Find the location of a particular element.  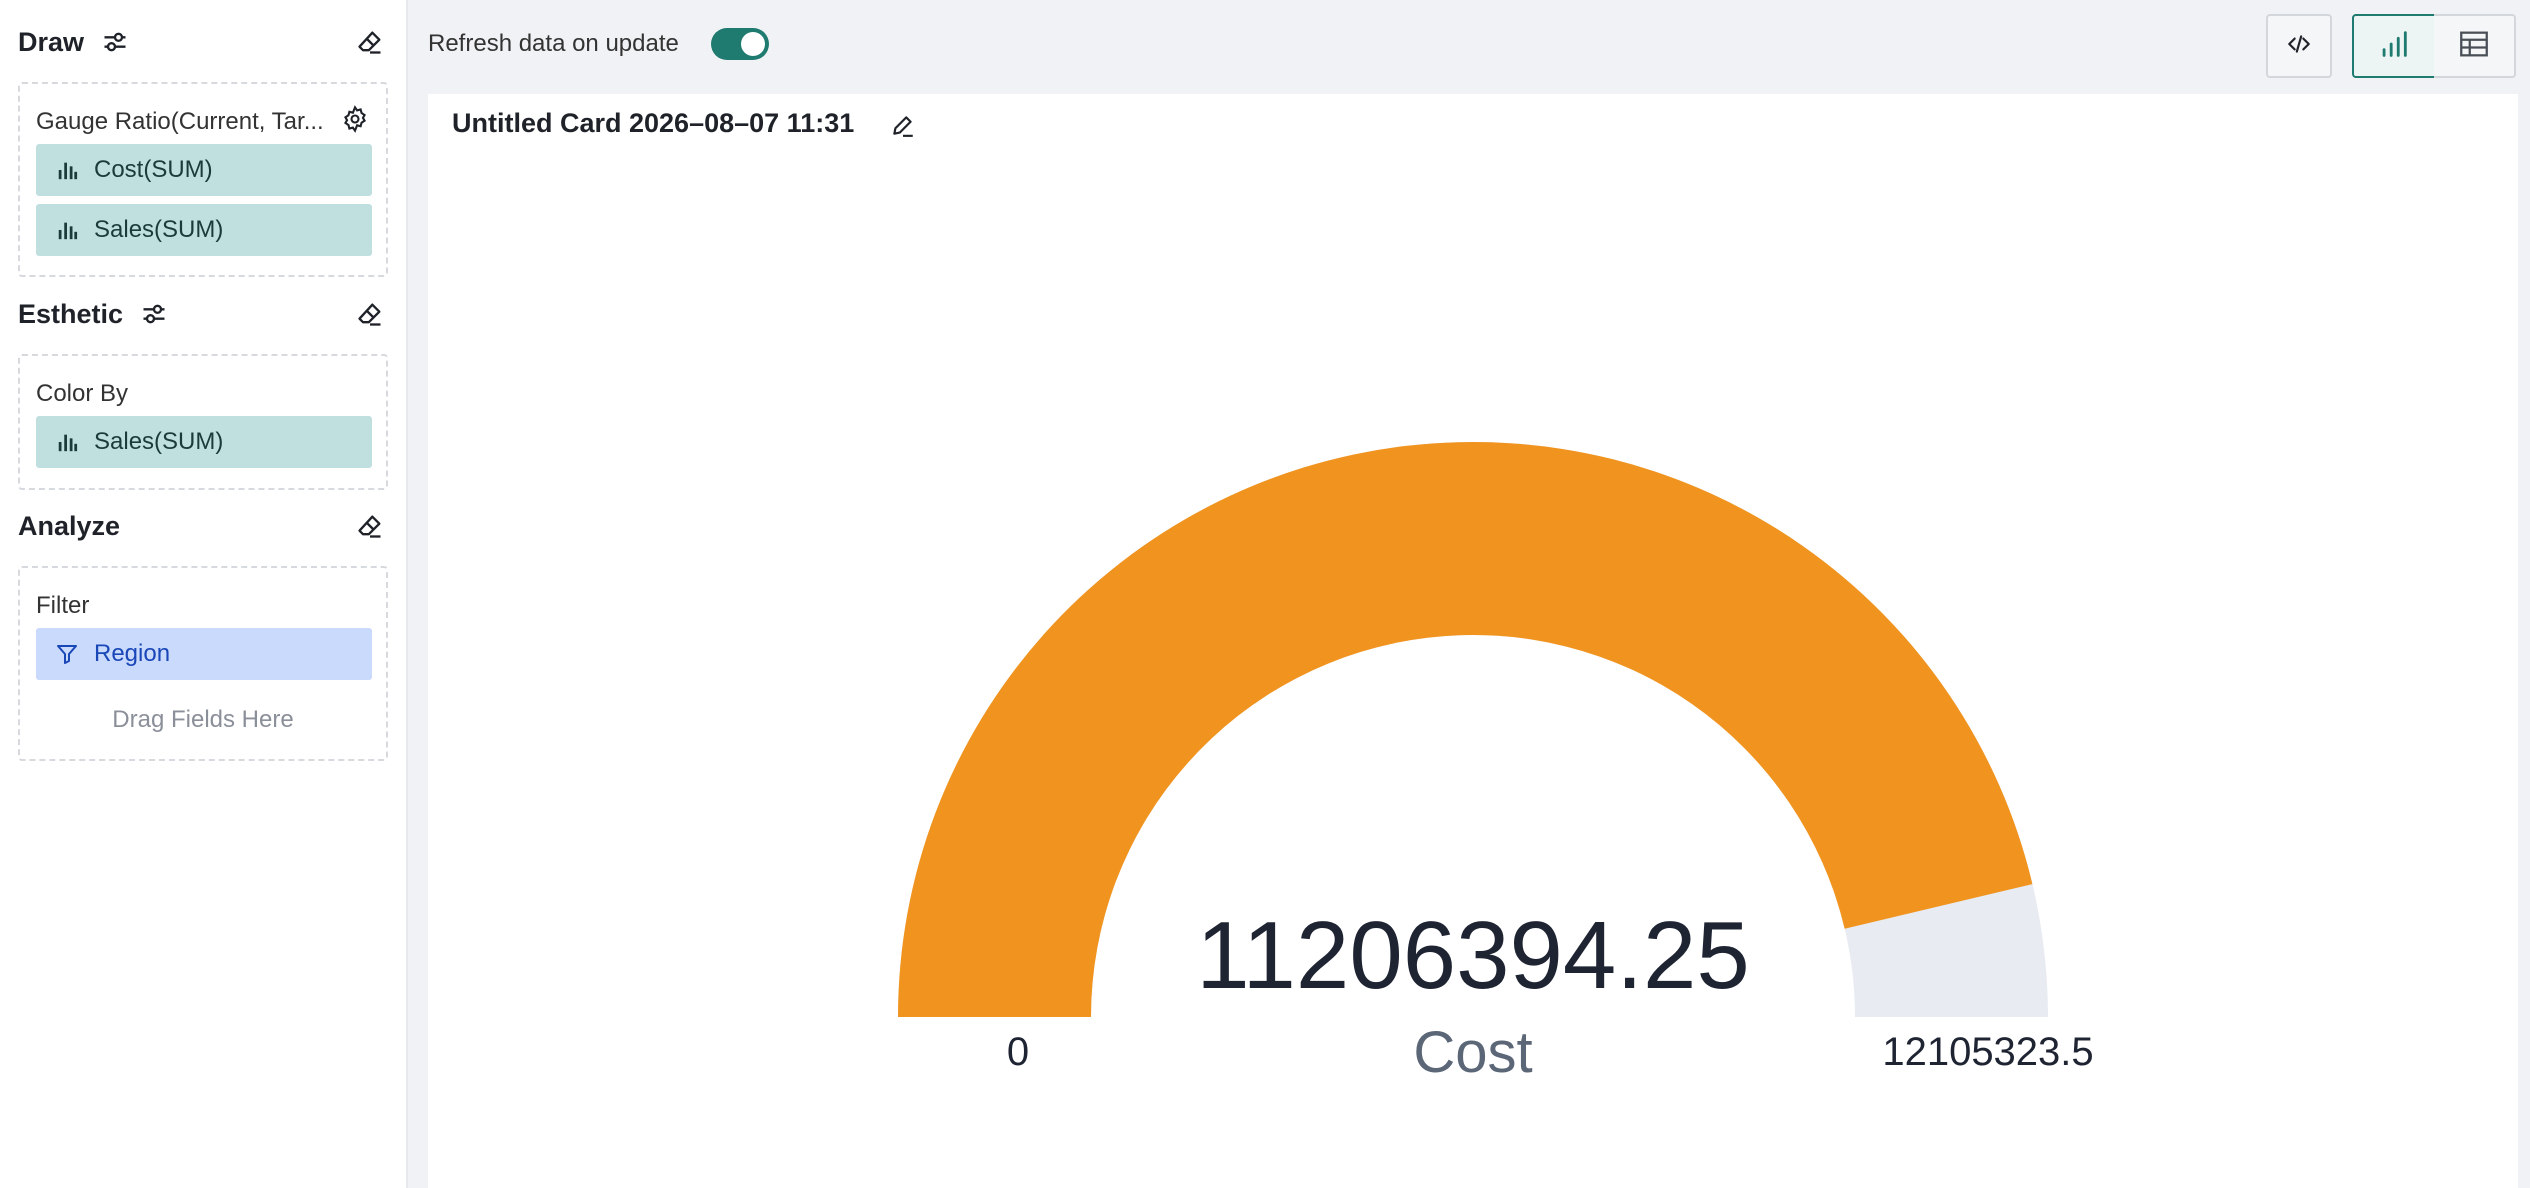

filter-icon is located at coordinates (67, 654).